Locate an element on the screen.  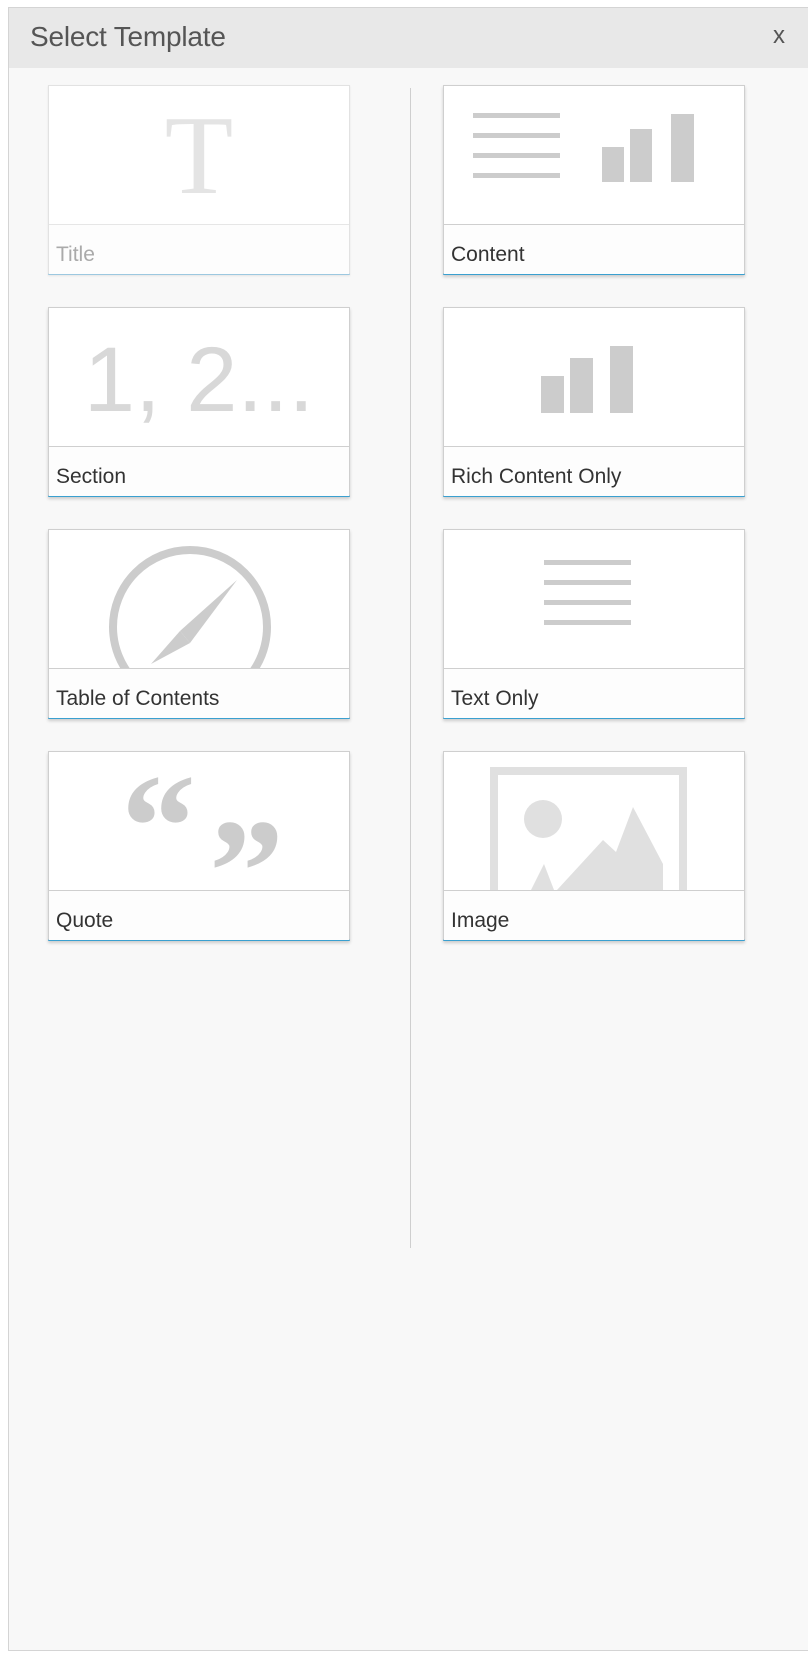
text-and-chart-icon is located at coordinates (594, 155).